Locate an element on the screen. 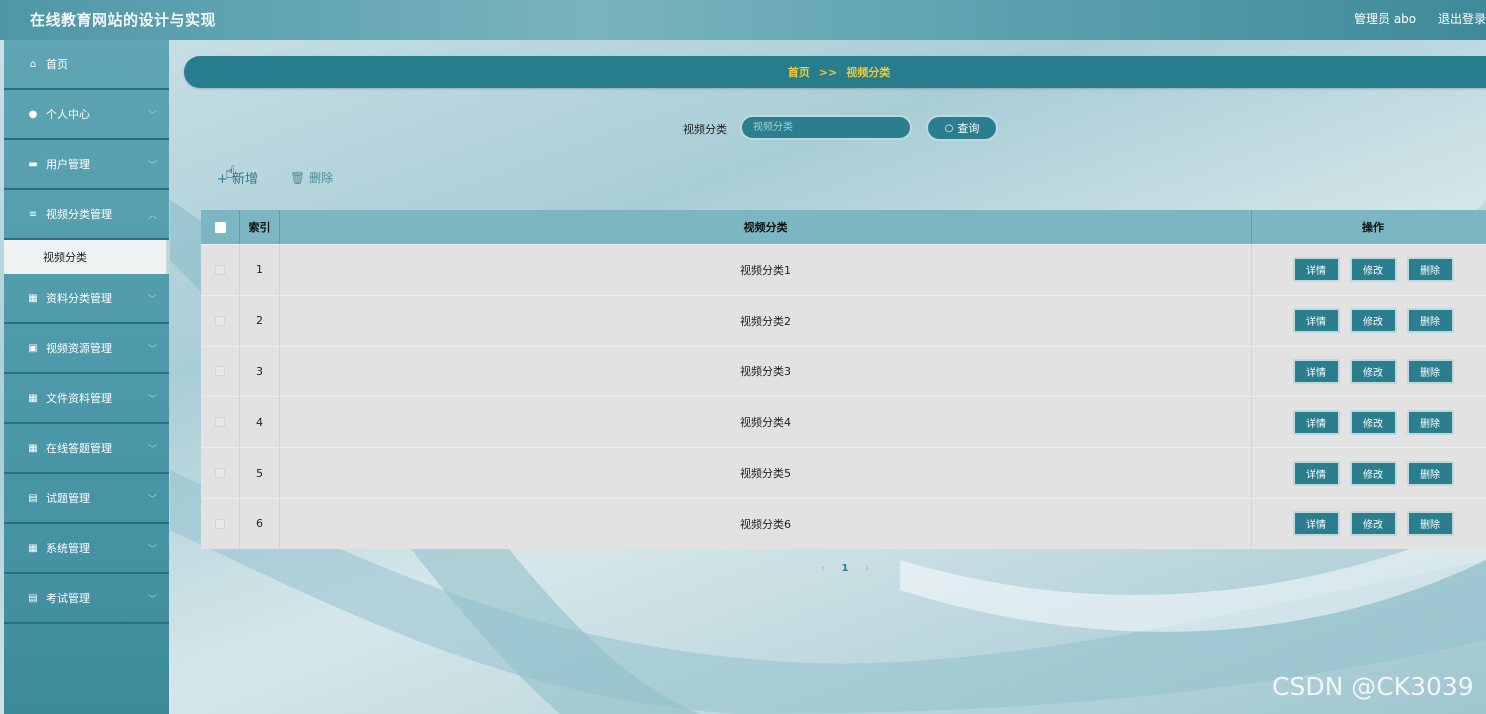  home-icon: ⌂ is located at coordinates (33, 64).